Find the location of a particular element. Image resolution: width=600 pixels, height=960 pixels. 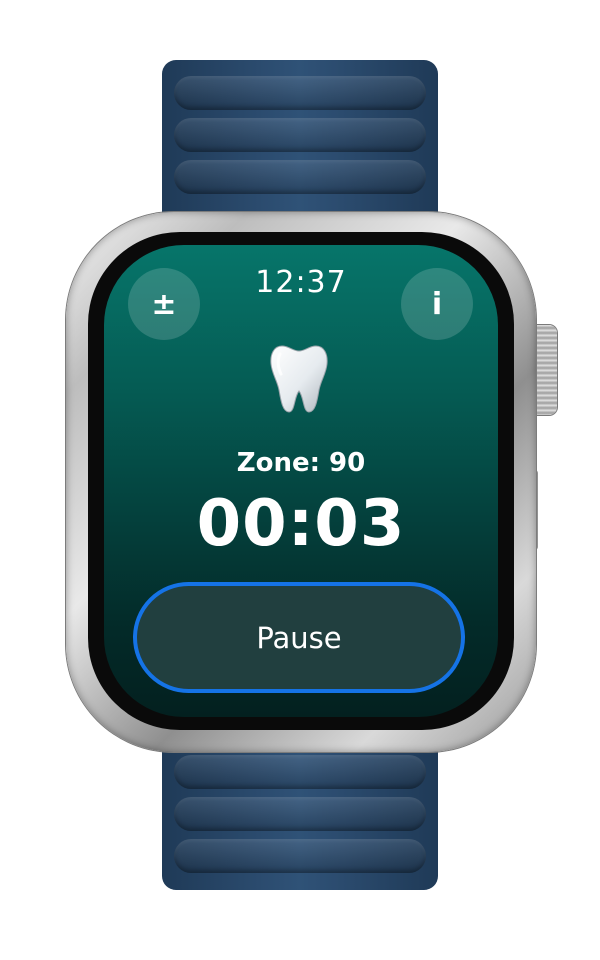

timer-display: 00:03 is located at coordinates (301, 524).